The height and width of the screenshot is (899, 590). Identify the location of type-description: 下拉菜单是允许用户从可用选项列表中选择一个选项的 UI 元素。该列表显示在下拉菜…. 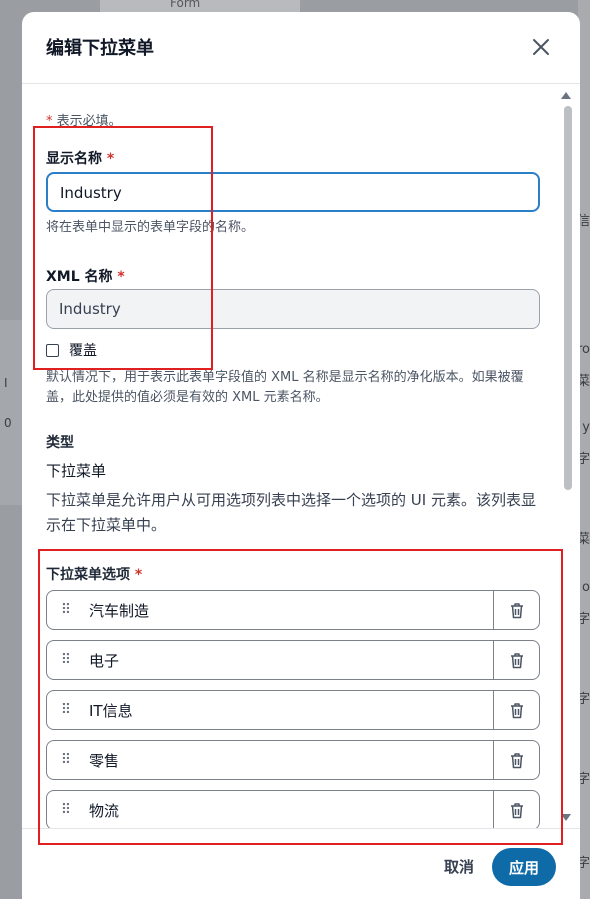
(291, 512).